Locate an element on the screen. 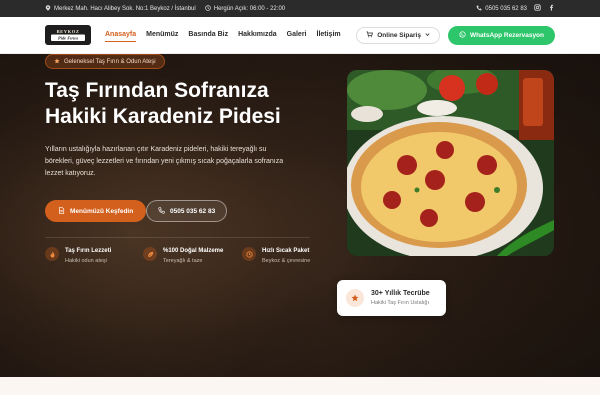 The height and width of the screenshot is (395, 600). hours-info: Hergün Açık: 06:00 - 22:00 is located at coordinates (245, 8).